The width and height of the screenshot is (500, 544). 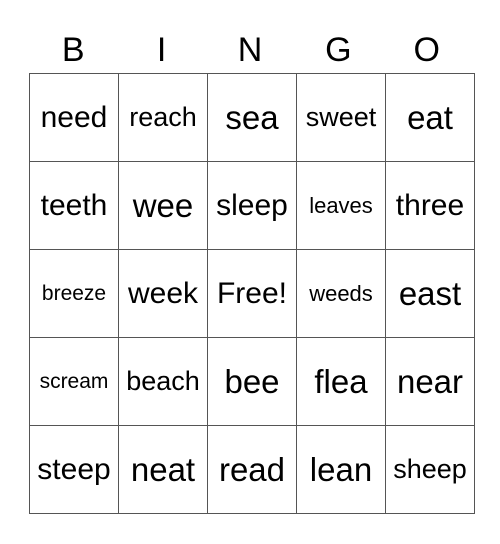 I want to click on cell-word: sweet, so click(x=341, y=117).